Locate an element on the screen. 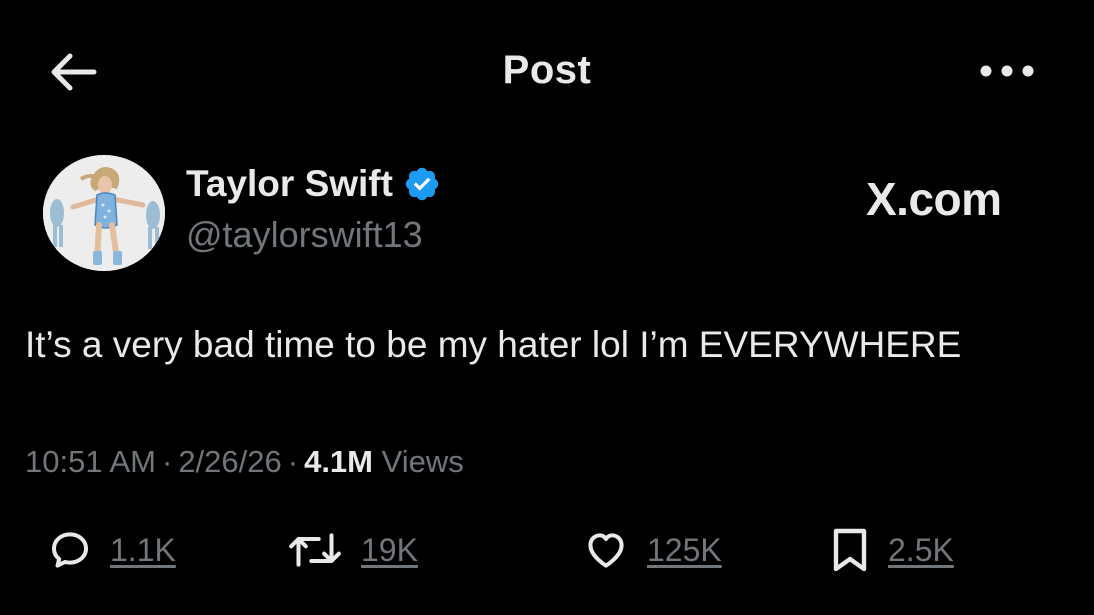 Image resolution: width=1094 pixels, height=615 pixels. like-button: 125K is located at coordinates (652, 550).